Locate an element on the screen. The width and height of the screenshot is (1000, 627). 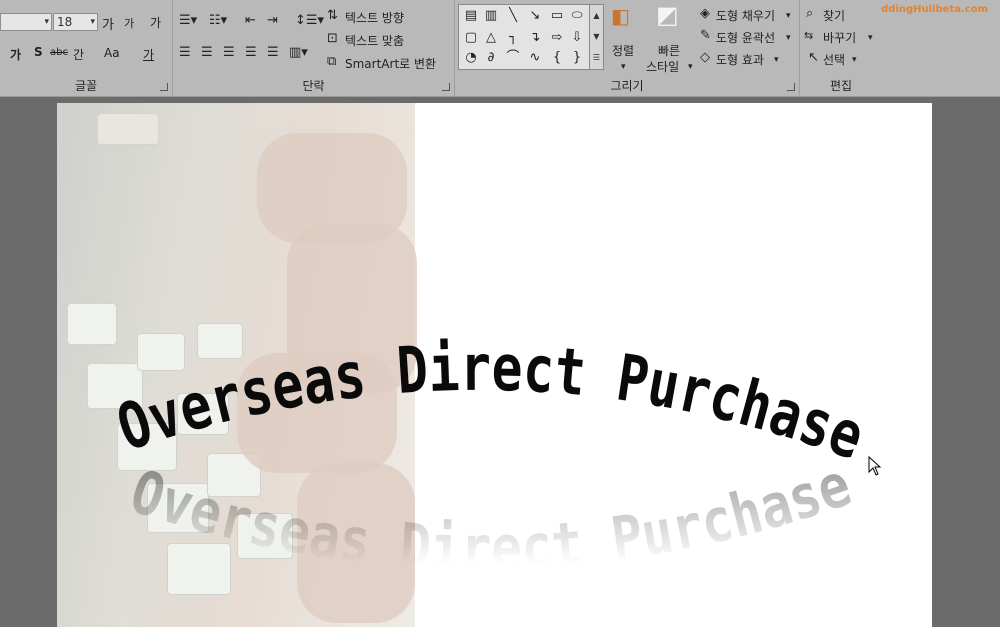
smartart-icon: ⧉ is located at coordinates (331, 62).